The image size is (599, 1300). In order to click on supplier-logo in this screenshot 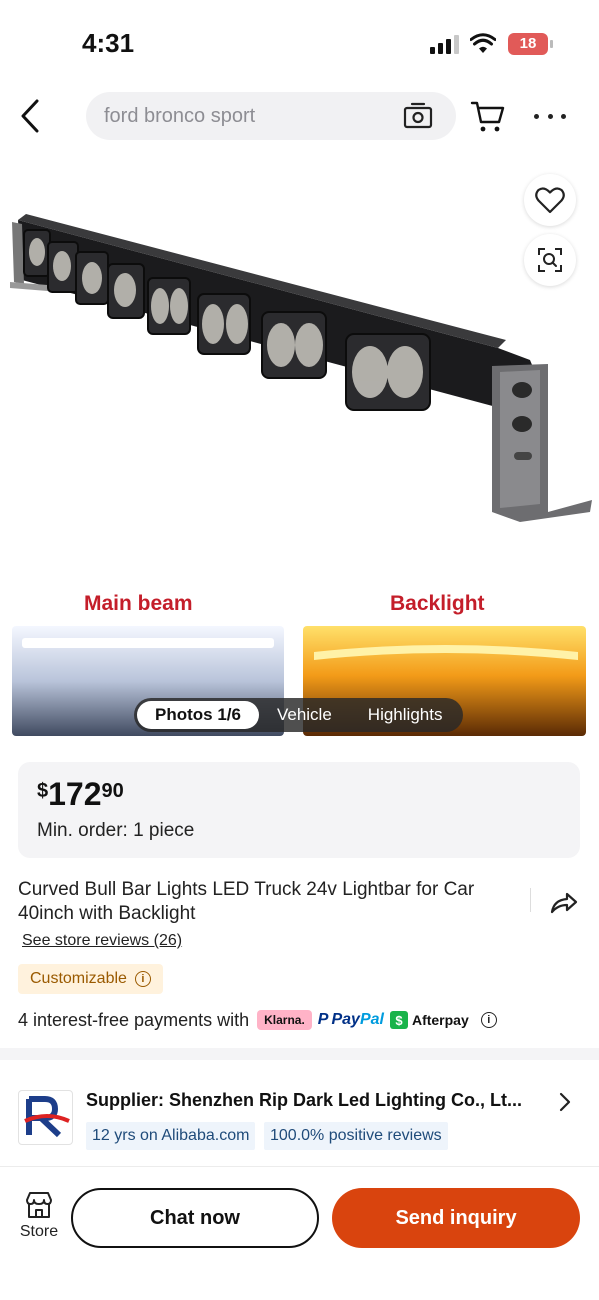, I will do `click(45, 1117)`.